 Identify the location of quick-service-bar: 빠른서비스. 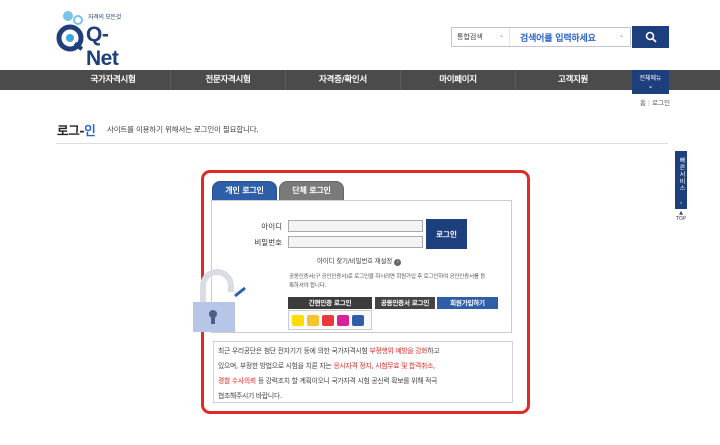
(681, 174).